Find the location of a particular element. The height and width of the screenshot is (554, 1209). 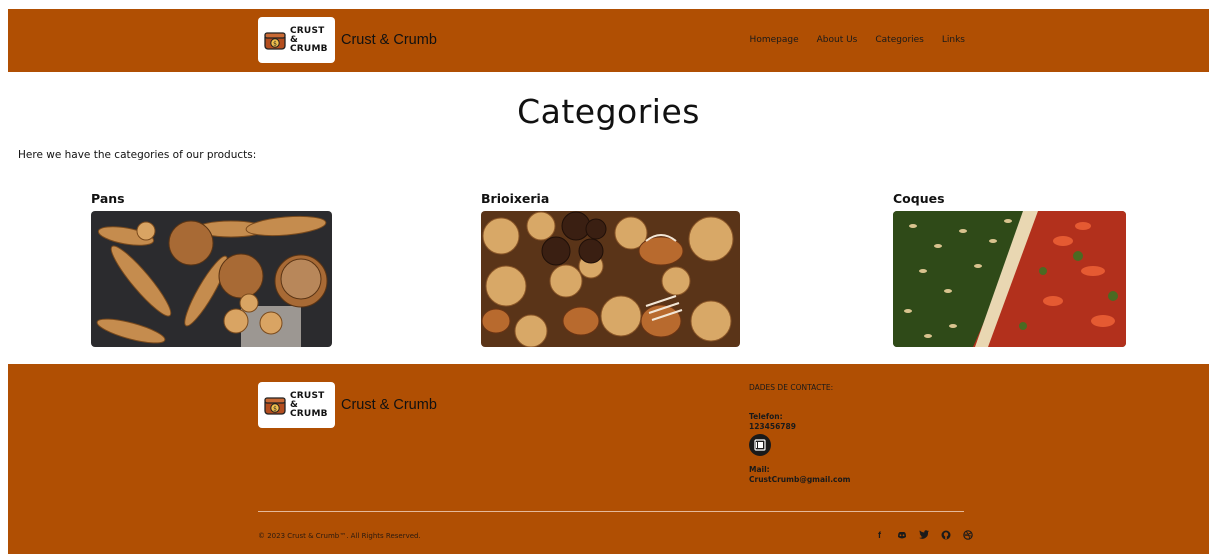

nav-link-homepage: Homepage is located at coordinates (774, 40).